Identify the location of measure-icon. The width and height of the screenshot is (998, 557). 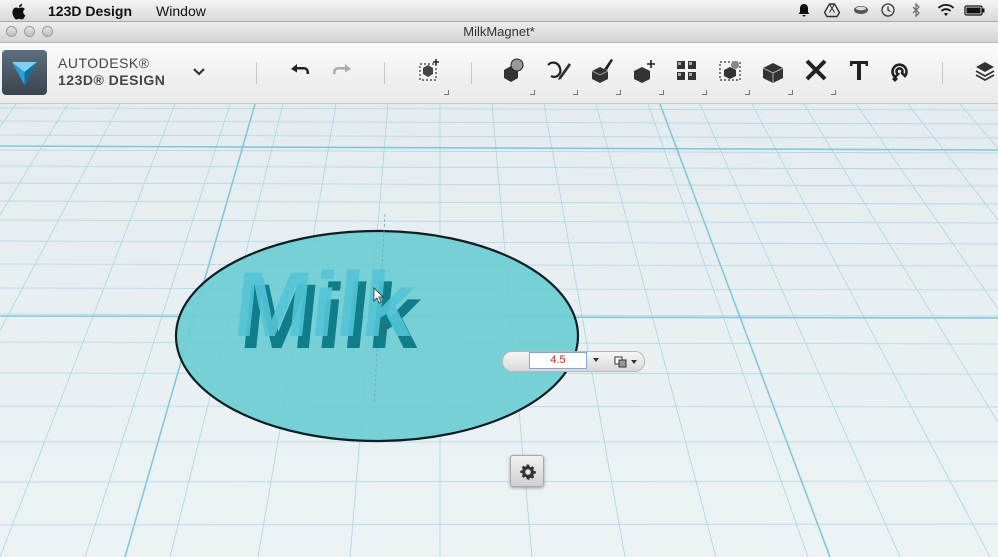
(816, 70).